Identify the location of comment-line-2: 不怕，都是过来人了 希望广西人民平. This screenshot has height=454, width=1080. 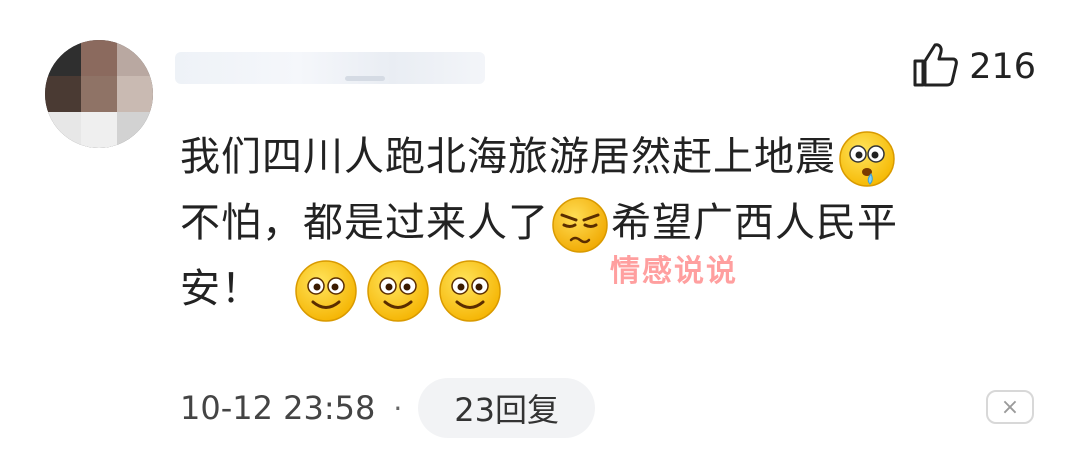
(605, 223).